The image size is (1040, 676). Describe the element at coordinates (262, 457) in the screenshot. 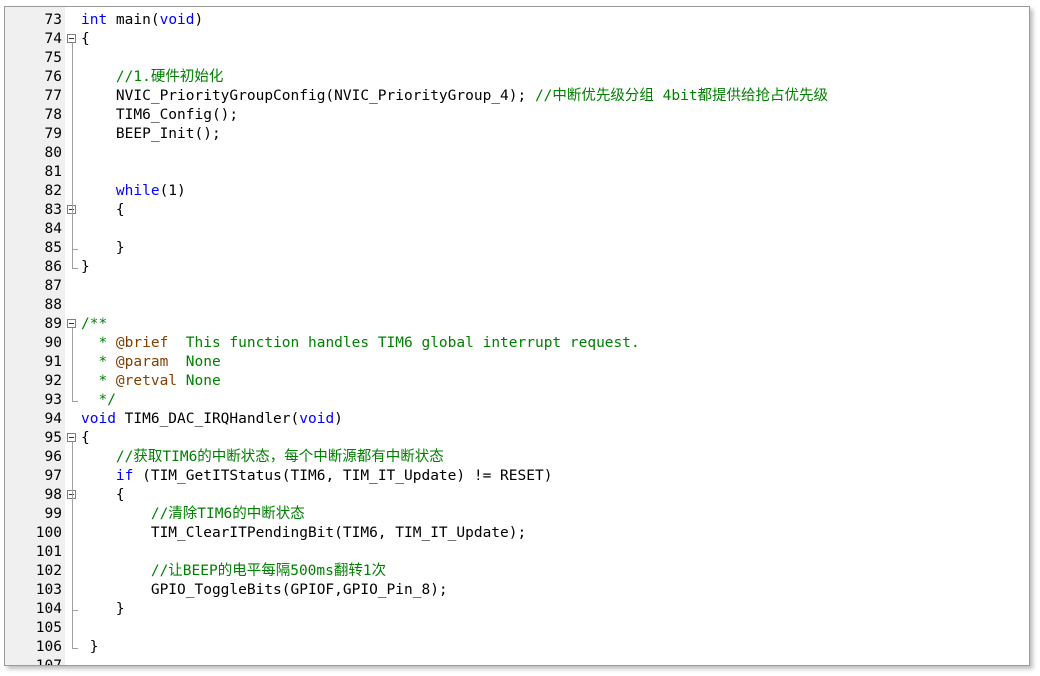

I see `code-text: //获取TIM6的中断状态，每个中断源都有中断状态` at that location.